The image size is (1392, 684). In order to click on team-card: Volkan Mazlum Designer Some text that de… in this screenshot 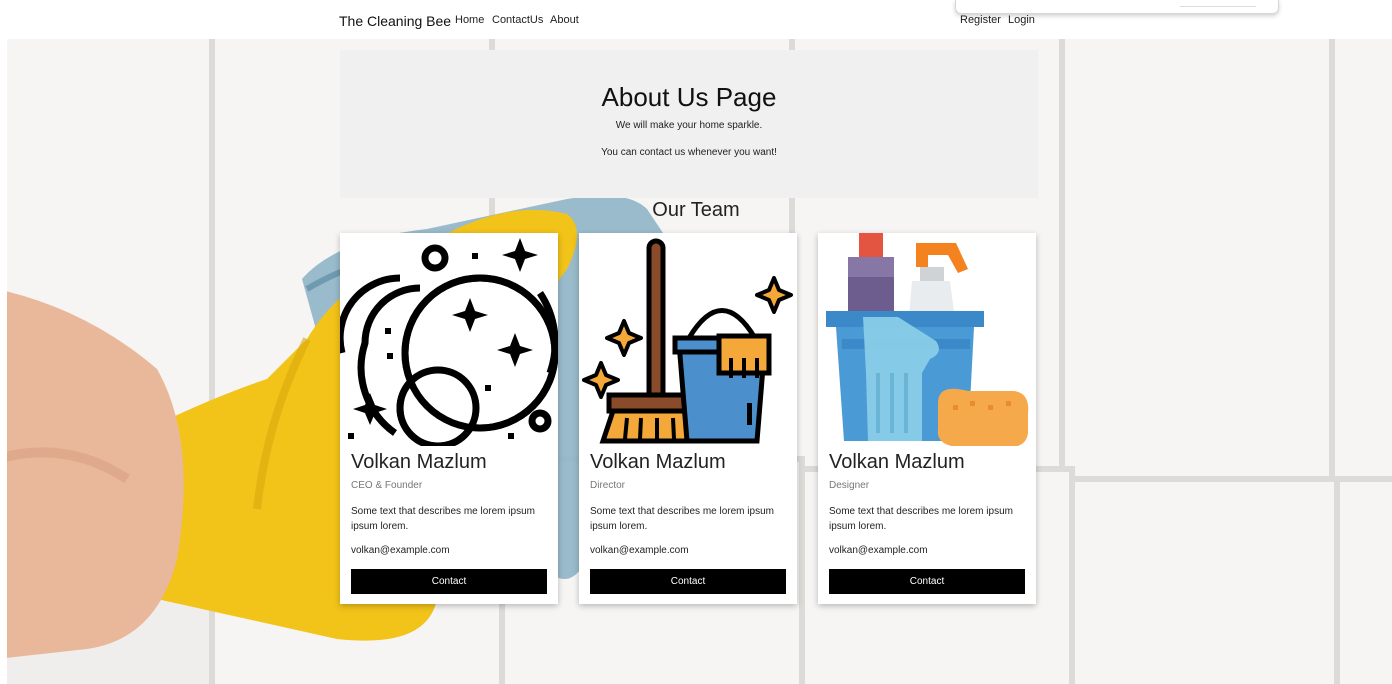, I will do `click(927, 418)`.